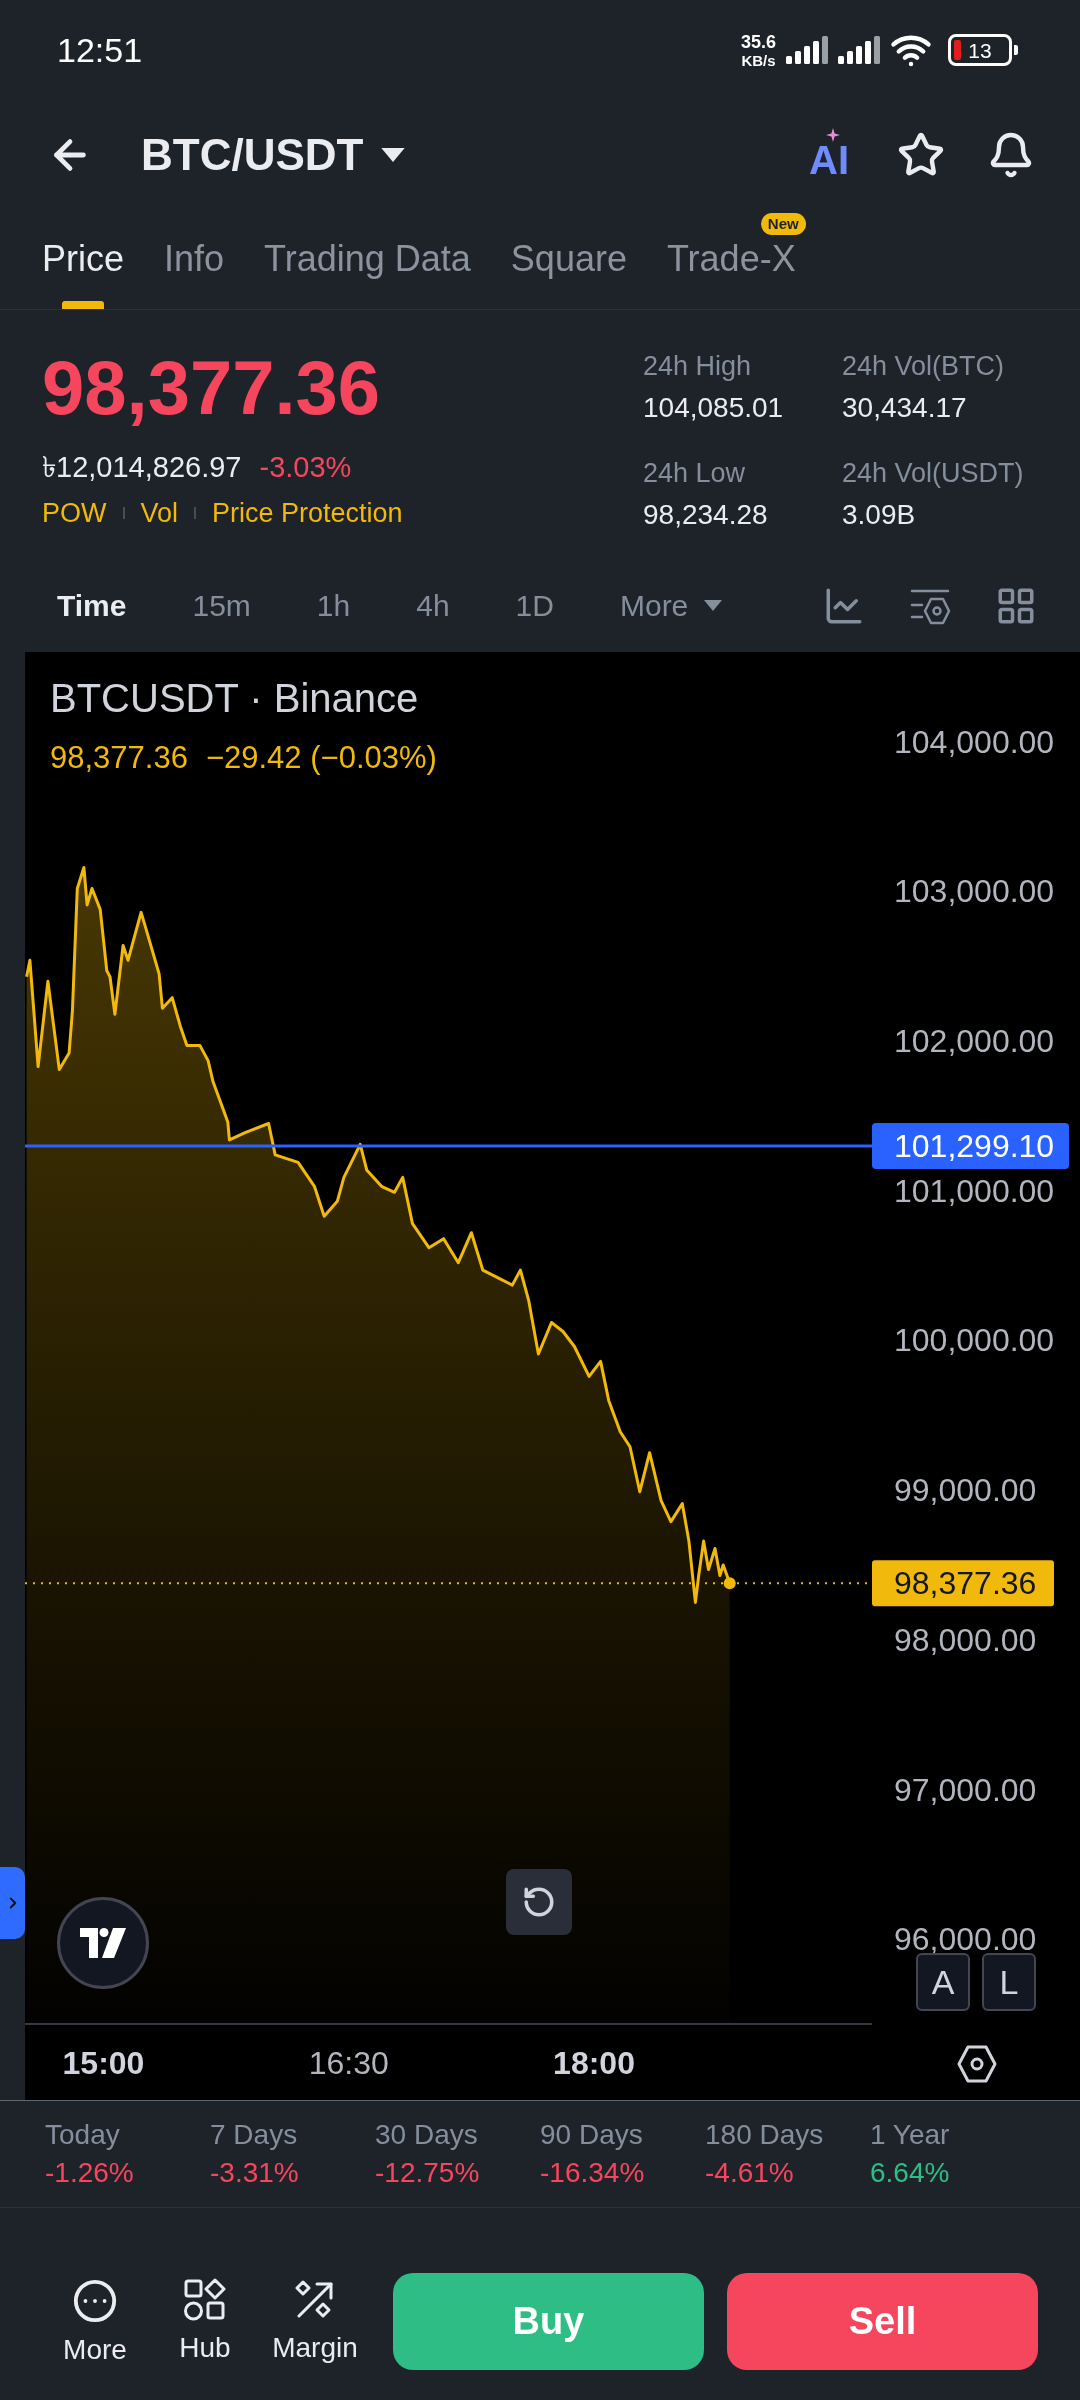  Describe the element at coordinates (833, 135) in the screenshot. I see `sparkle-icon` at that location.